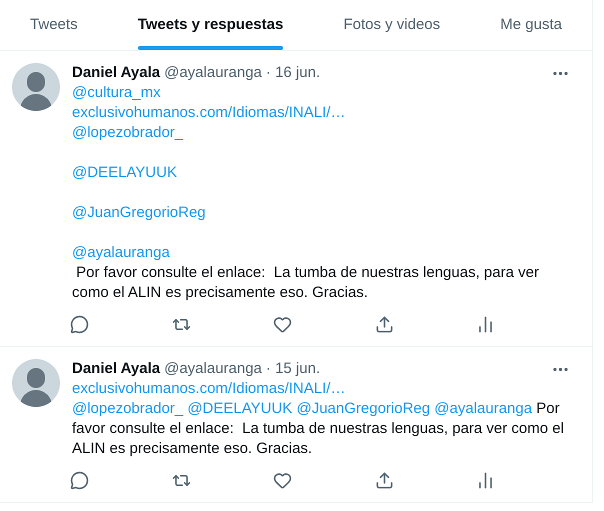 Image resolution: width=604 pixels, height=511 pixels. What do you see at coordinates (211, 25) in the screenshot?
I see `profile-tab: Tweets y respuestas` at bounding box center [211, 25].